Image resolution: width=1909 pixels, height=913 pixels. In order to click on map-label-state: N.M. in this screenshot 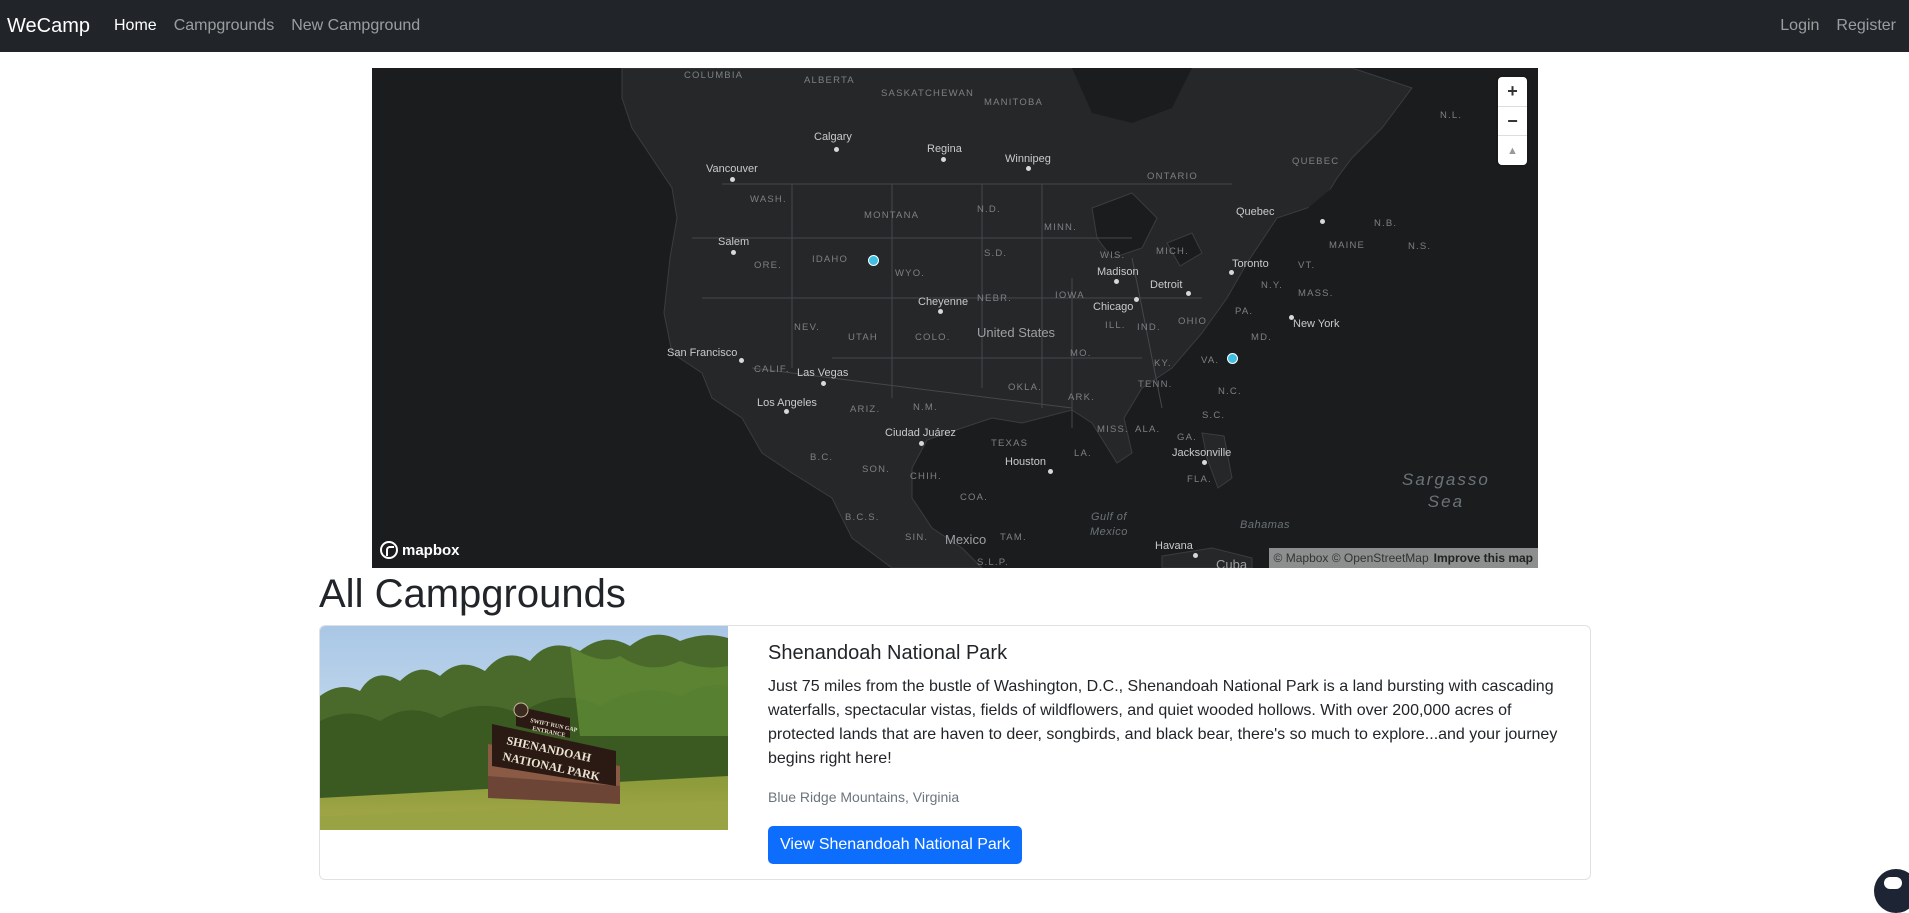, I will do `click(925, 407)`.